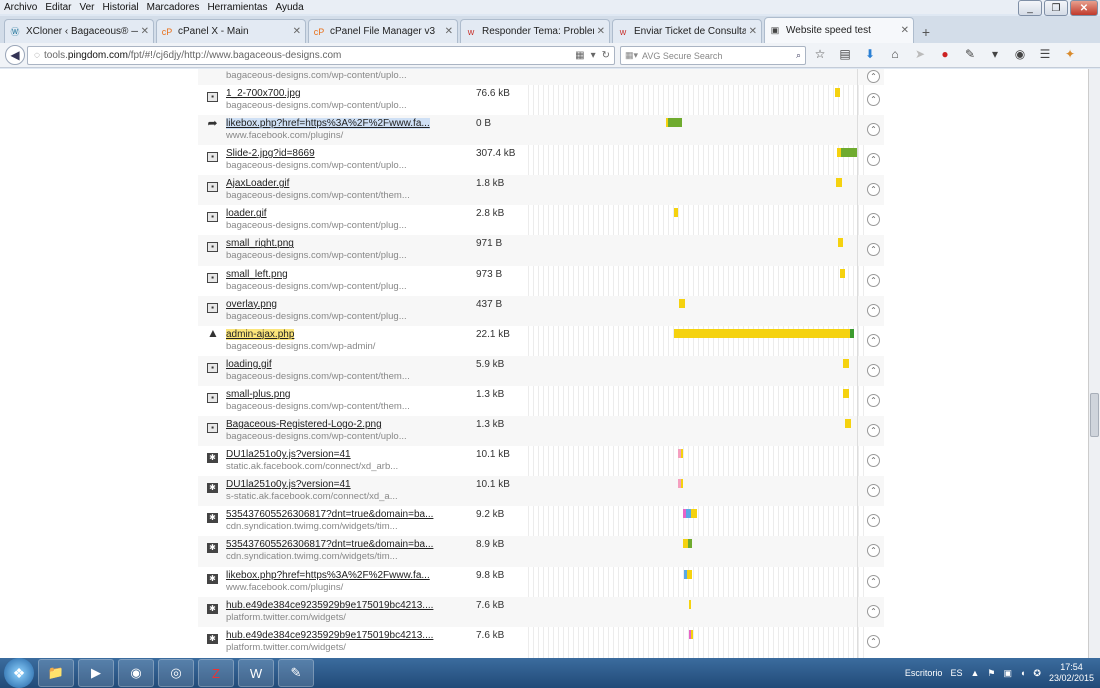  Describe the element at coordinates (237, 7) in the screenshot. I see `menu-item-herramientas: Herramientas` at that location.